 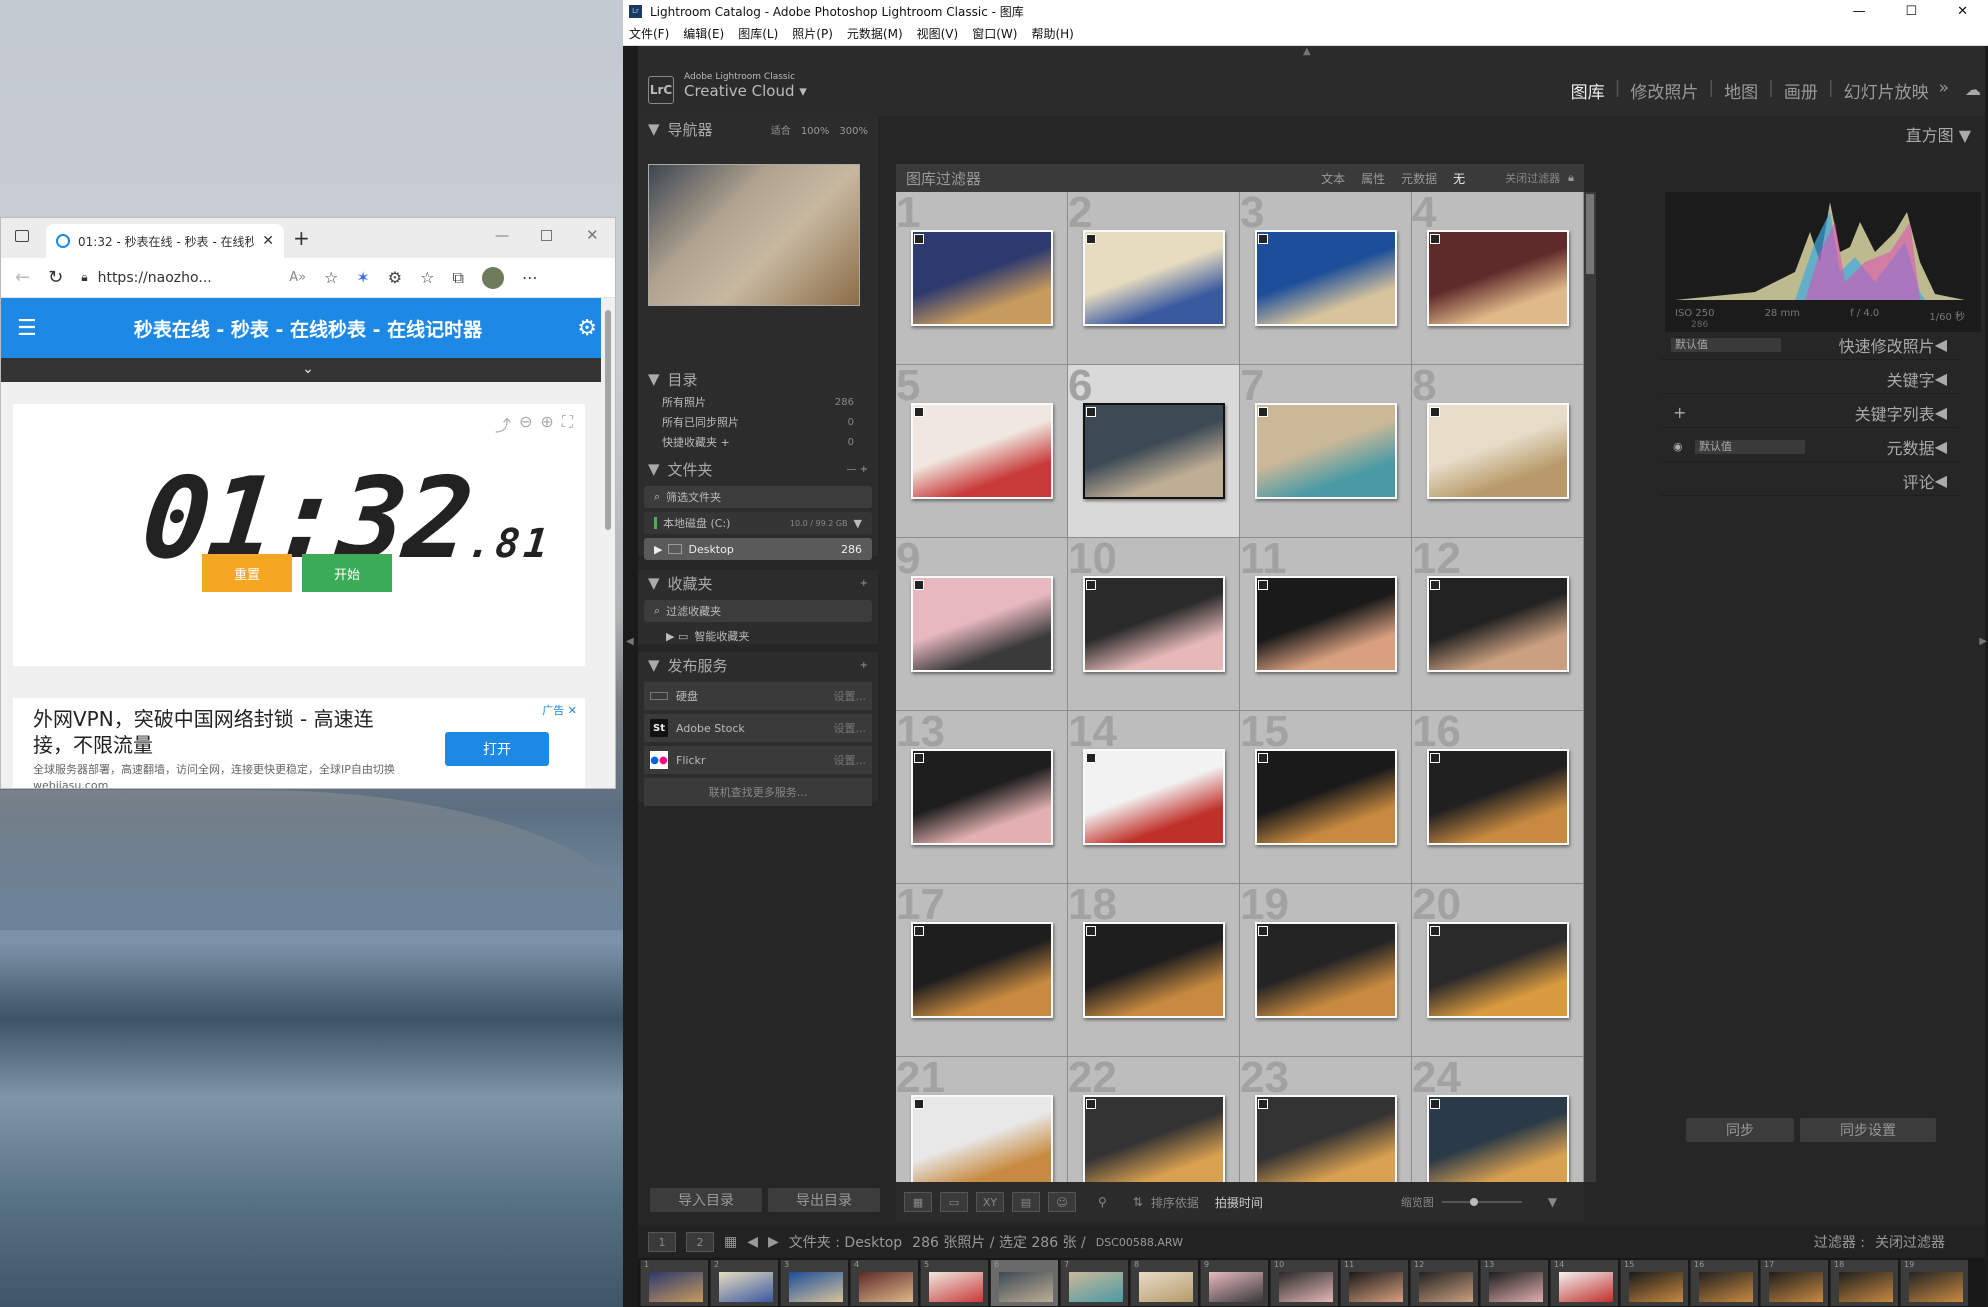 What do you see at coordinates (730, 1242) in the screenshot?
I see `grid-shortcut-icon: ▦` at bounding box center [730, 1242].